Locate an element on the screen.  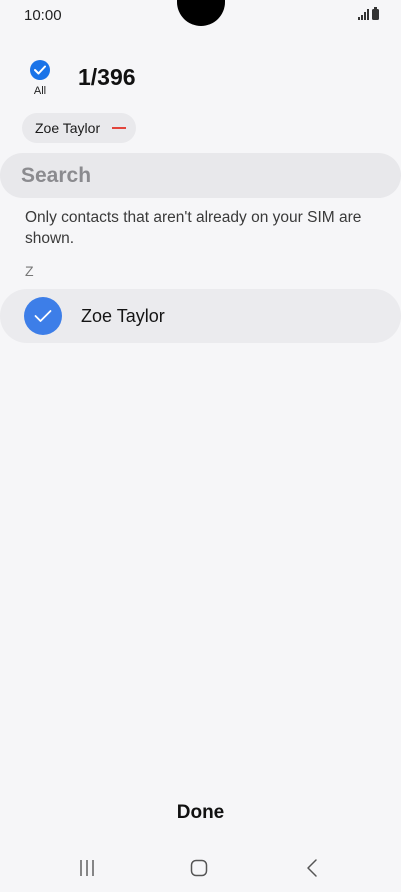
status-time: 10:00 is located at coordinates (43, 15).